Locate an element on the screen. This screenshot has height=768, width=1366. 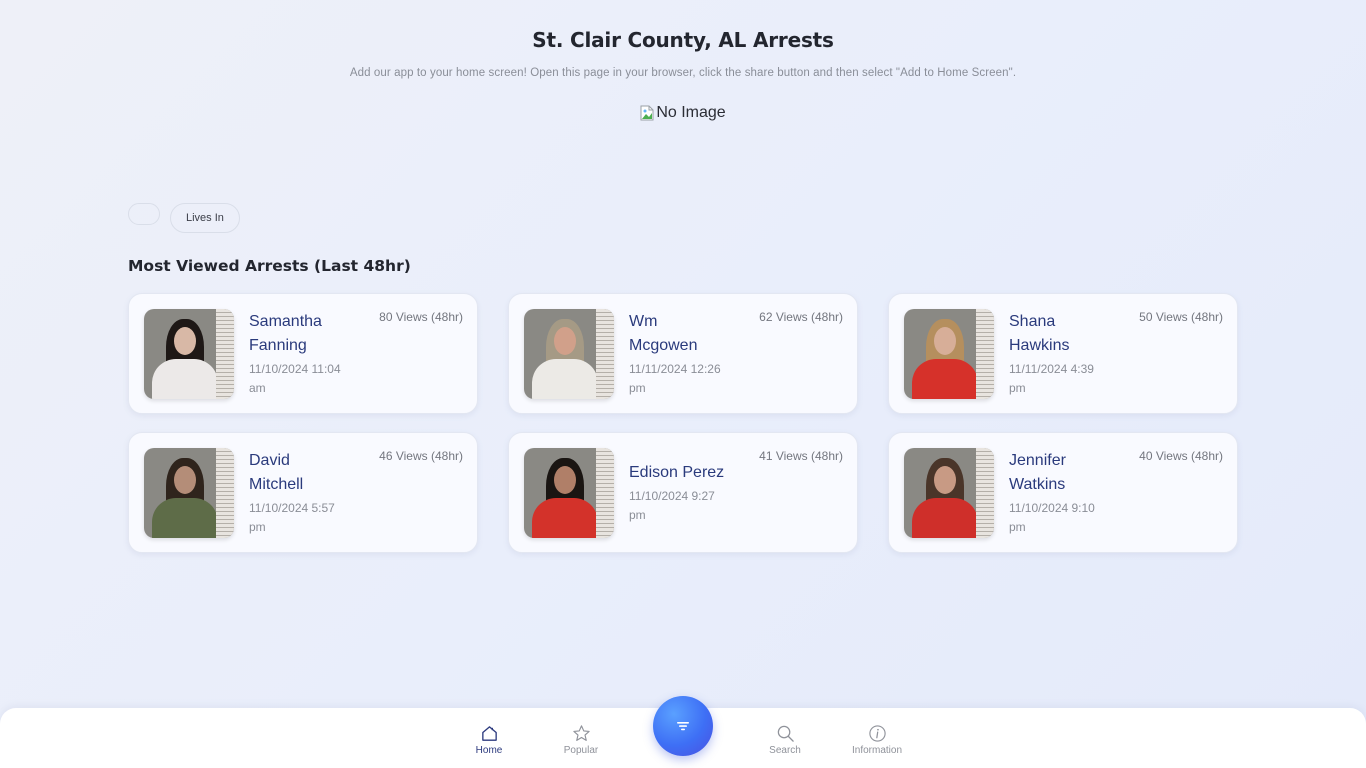
view-count: 62 Views (48hr) is located at coordinates (801, 317).